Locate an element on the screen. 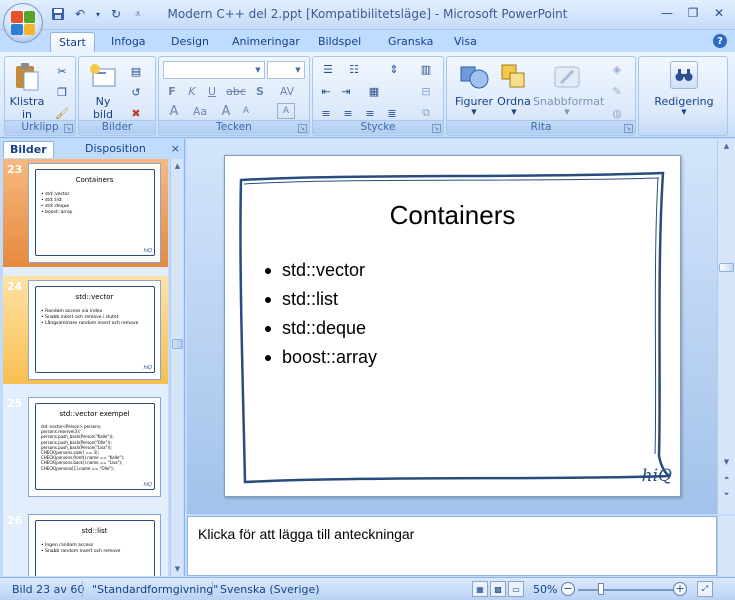  fit-to-window-icon: ⤢ is located at coordinates (705, 589).